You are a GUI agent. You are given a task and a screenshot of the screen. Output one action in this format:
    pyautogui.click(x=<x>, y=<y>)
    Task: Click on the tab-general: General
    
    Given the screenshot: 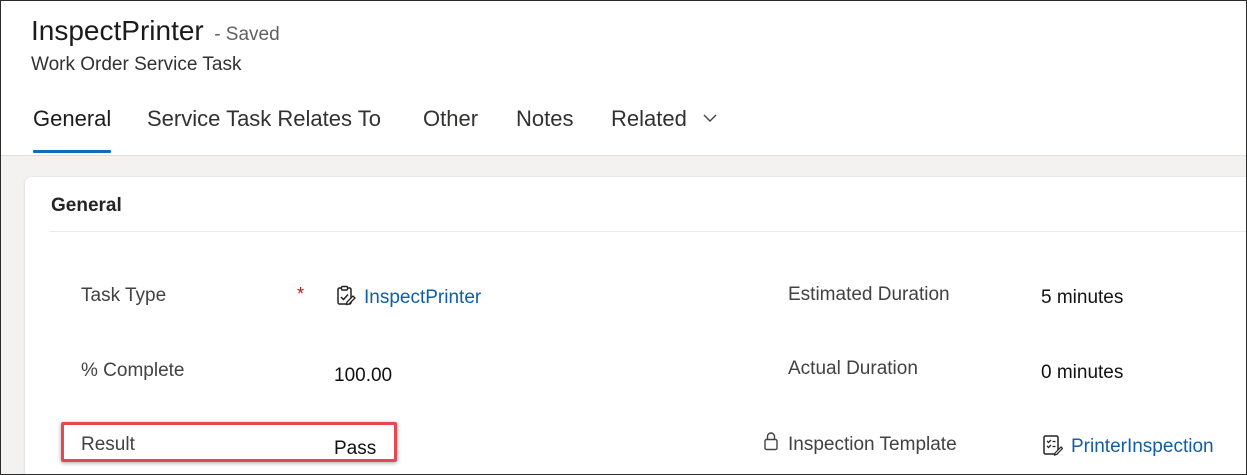 What is the action you would take?
    pyautogui.click(x=72, y=127)
    